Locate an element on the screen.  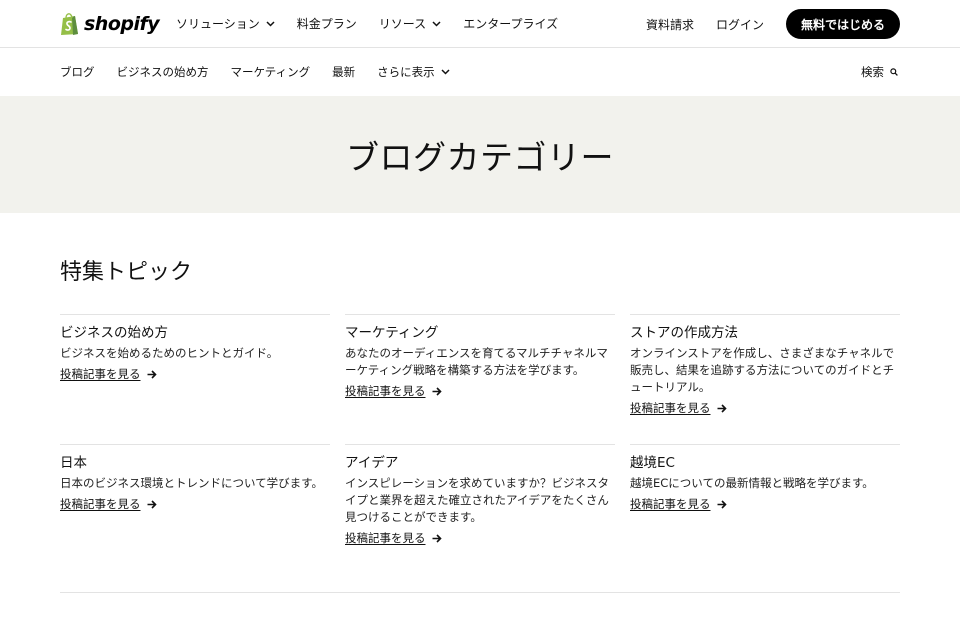
nav-pricing: 料金プラン is located at coordinates (327, 23).